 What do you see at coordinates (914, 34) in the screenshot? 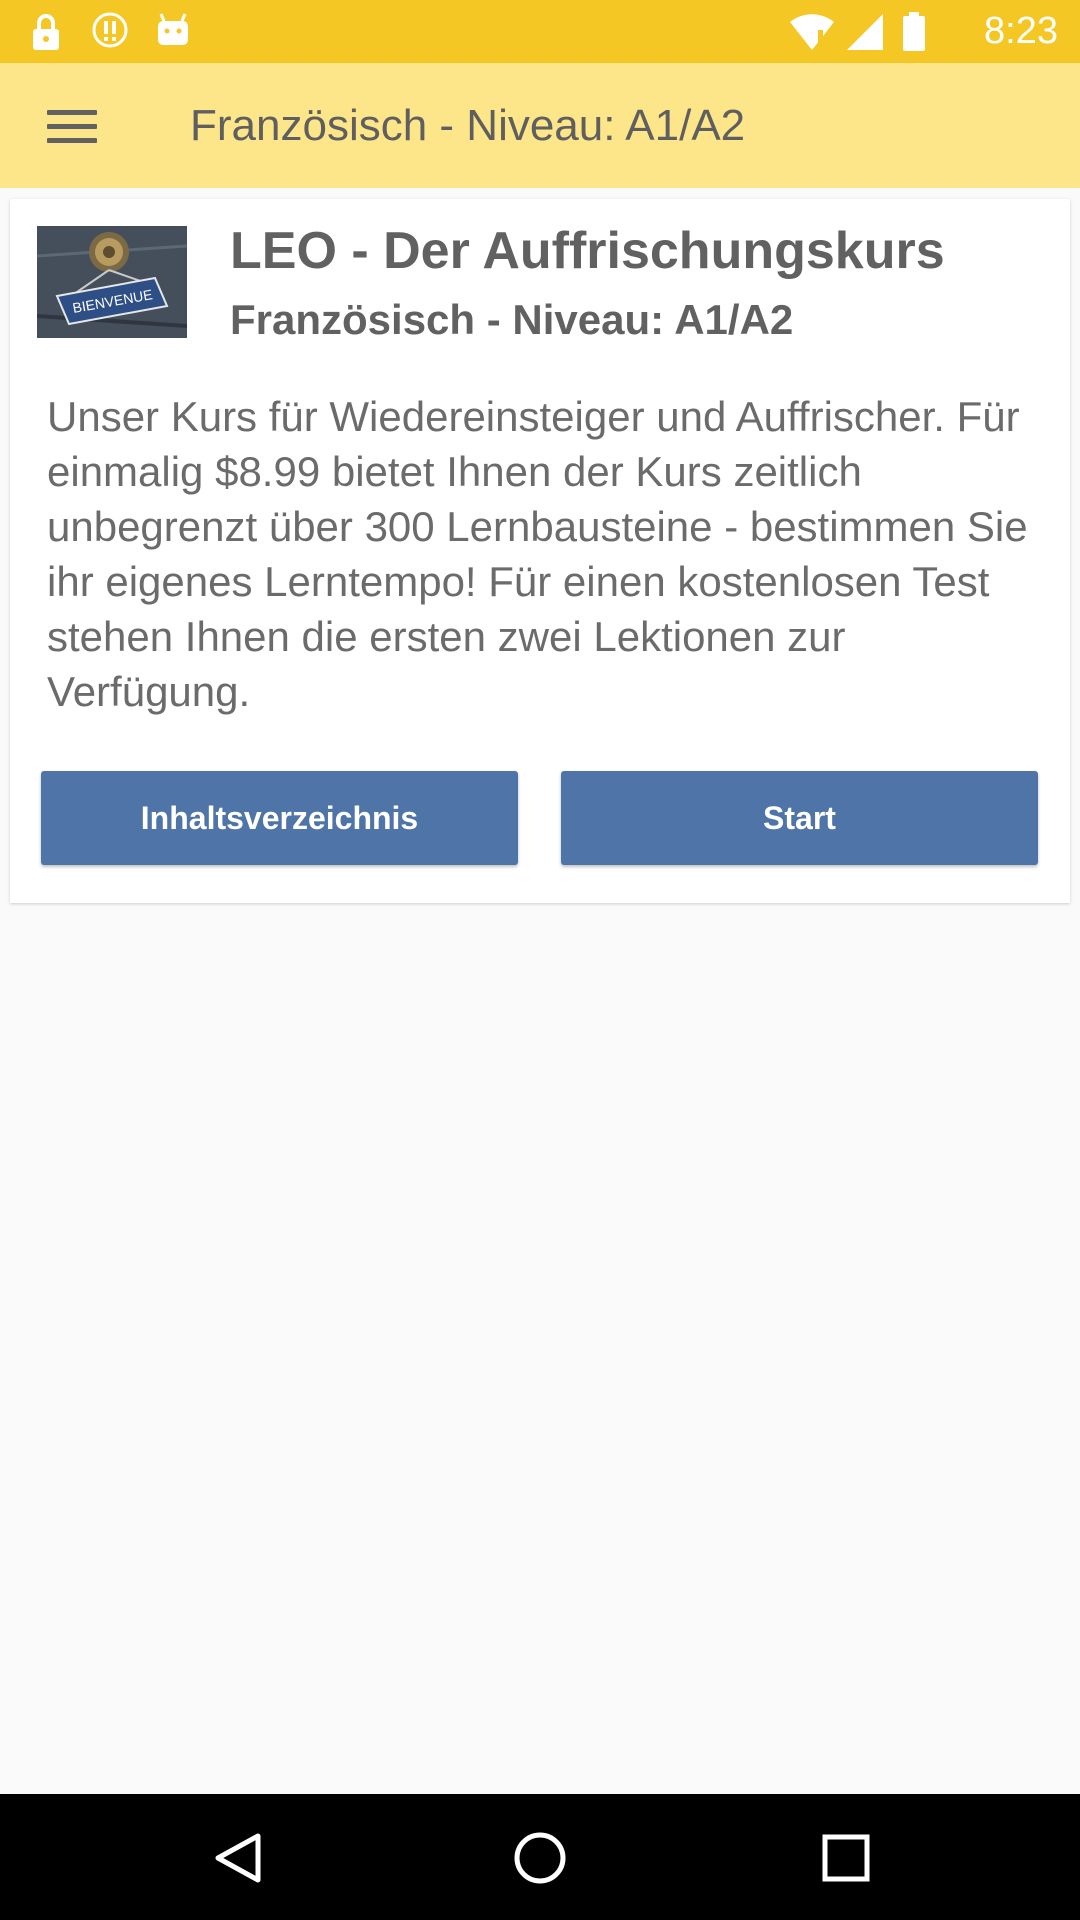
I see `battery-icon` at bounding box center [914, 34].